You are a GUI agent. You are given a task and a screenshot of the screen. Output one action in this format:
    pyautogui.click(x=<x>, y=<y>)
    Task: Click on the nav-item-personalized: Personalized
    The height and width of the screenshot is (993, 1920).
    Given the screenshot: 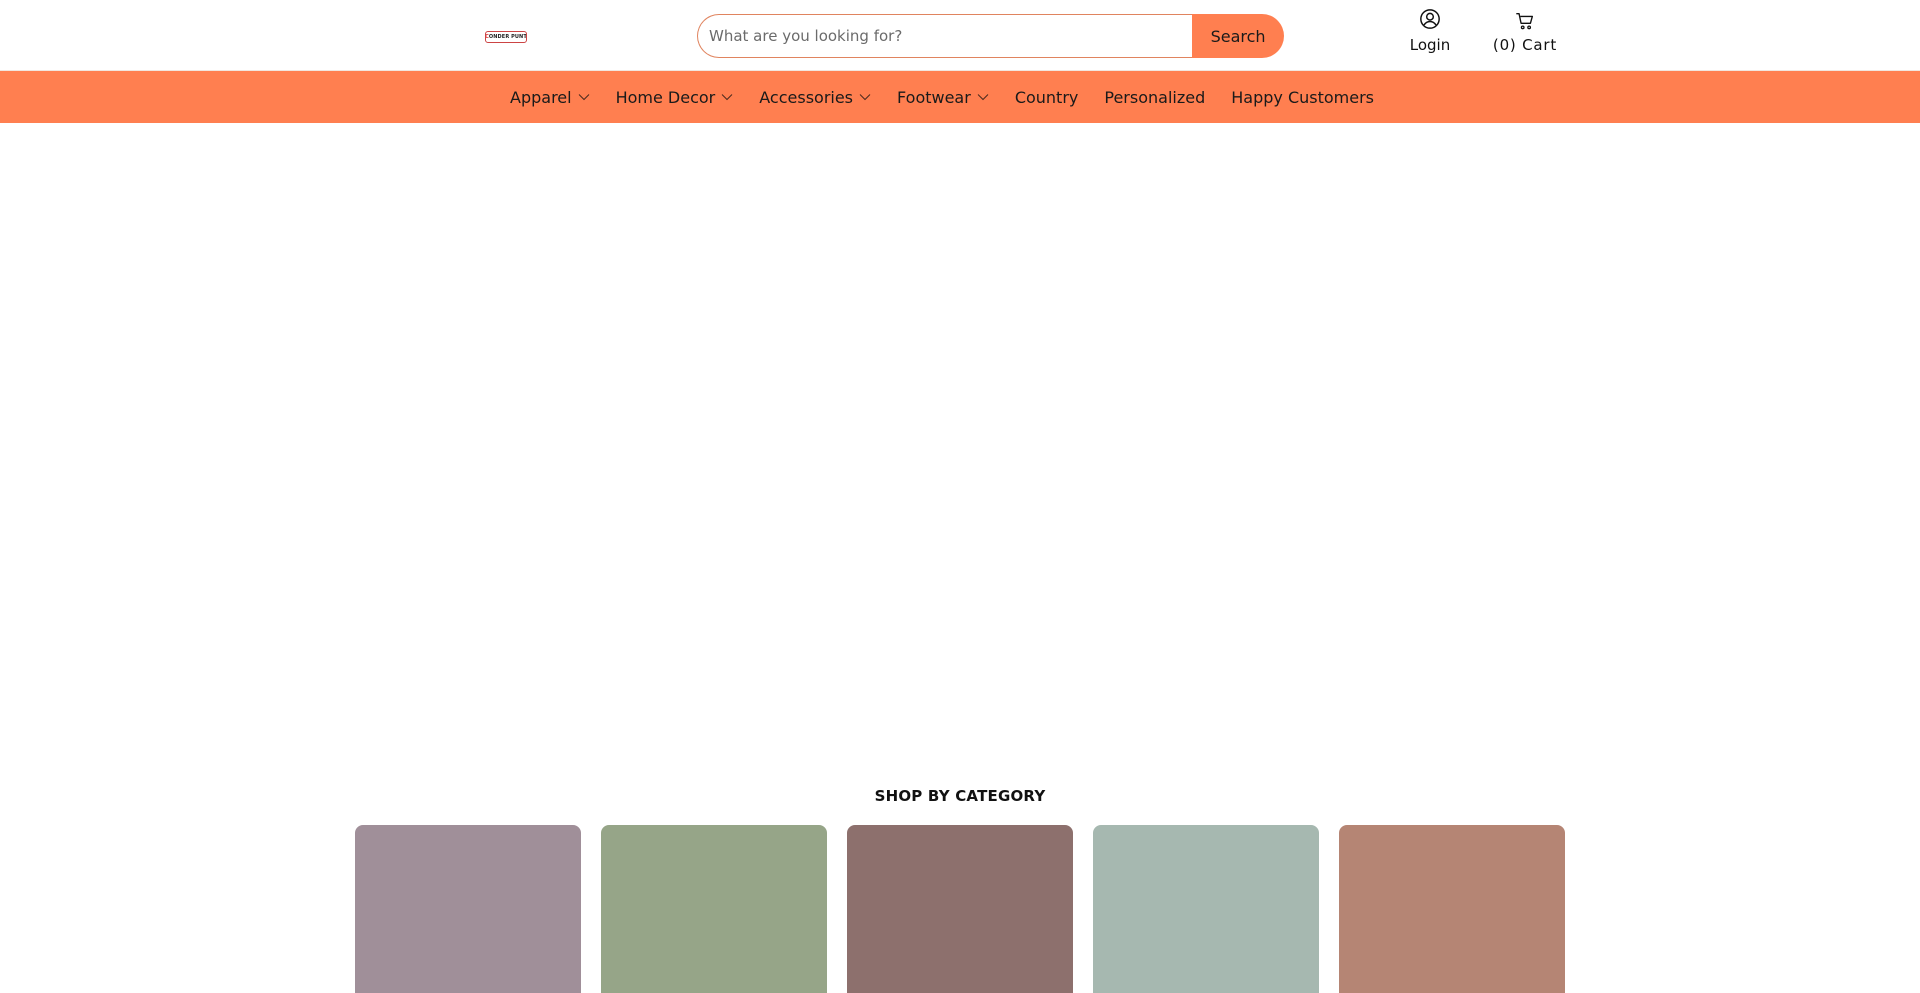 What is the action you would take?
    pyautogui.click(x=1154, y=97)
    